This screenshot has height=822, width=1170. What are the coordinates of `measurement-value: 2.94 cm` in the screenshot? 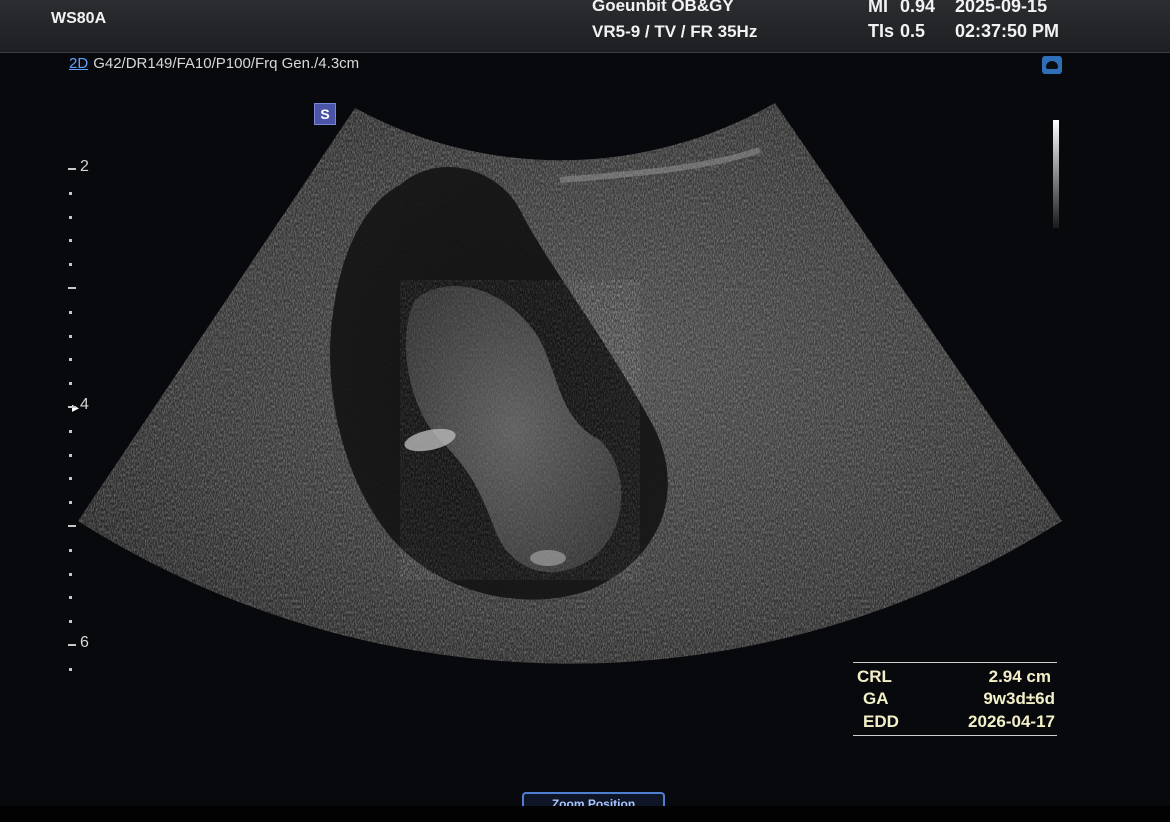 It's located at (1019, 676).